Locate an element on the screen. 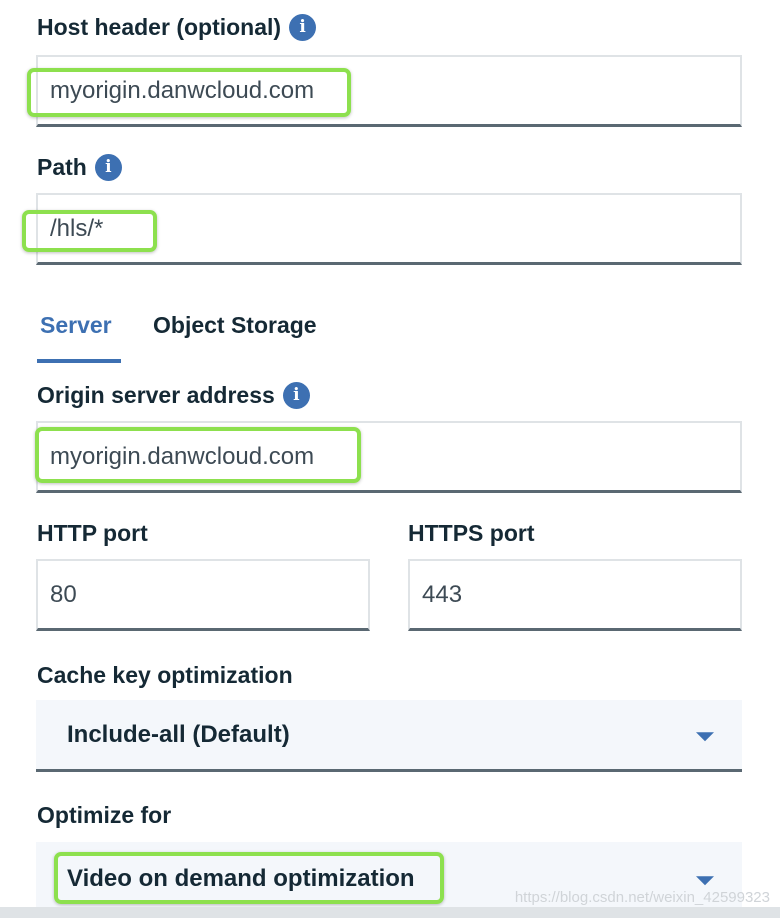 Image resolution: width=780 pixels, height=918 pixels. active-tab-indicator is located at coordinates (79, 361).